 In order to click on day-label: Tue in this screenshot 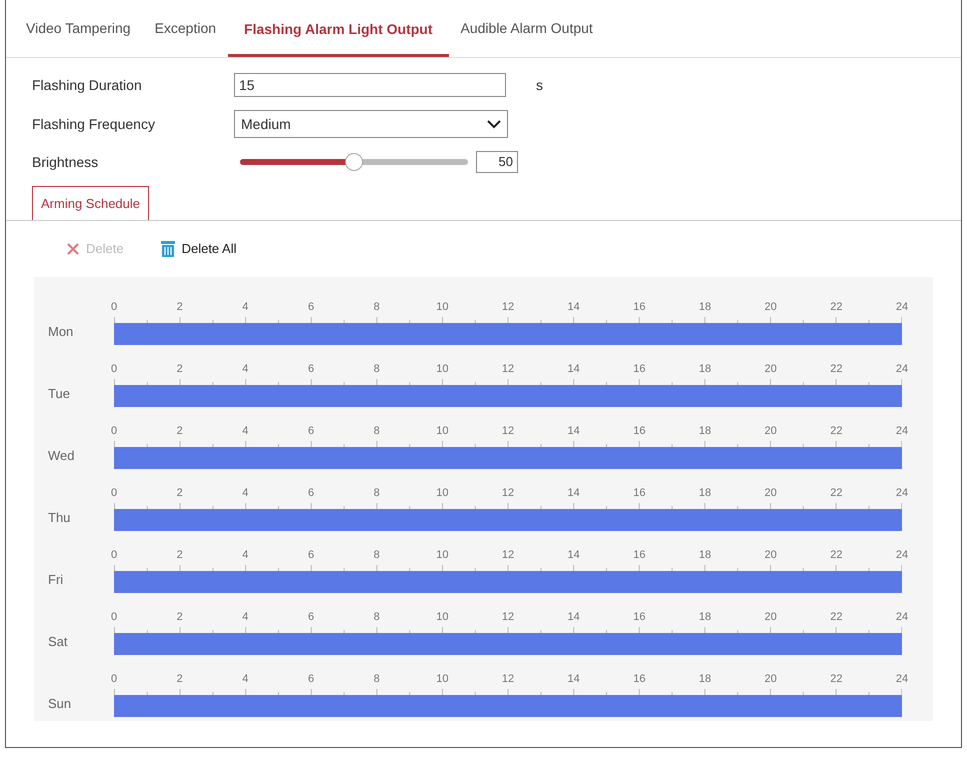, I will do `click(59, 393)`.